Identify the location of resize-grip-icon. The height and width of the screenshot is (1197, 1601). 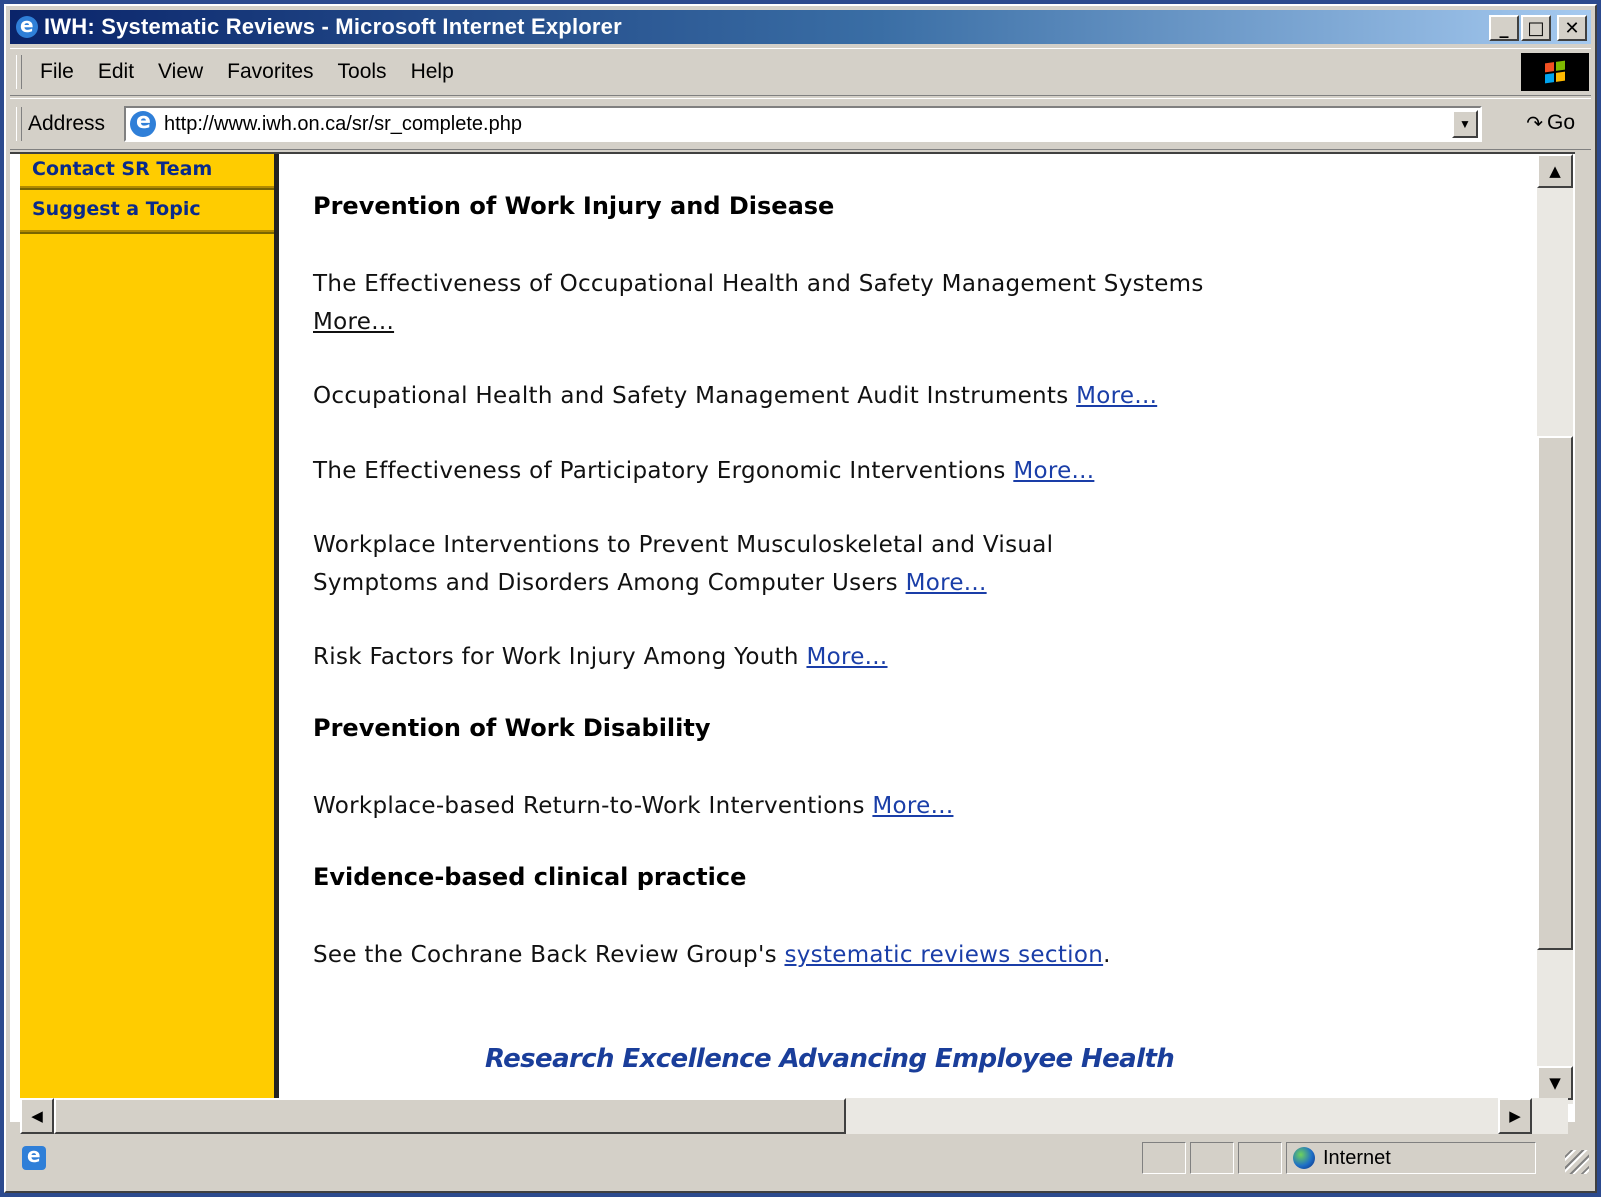
(1577, 1162).